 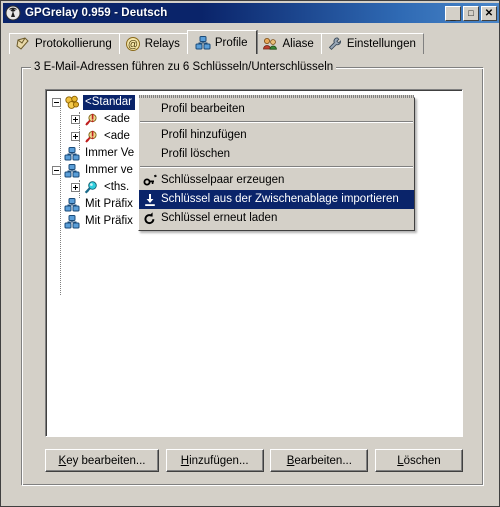 I want to click on tab-relays: @ Relays, so click(x=153, y=43).